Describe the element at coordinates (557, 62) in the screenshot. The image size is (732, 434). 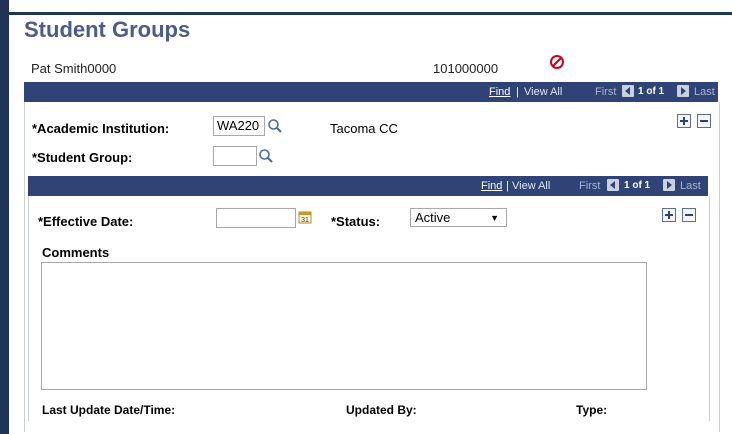
I see `block-icon` at that location.